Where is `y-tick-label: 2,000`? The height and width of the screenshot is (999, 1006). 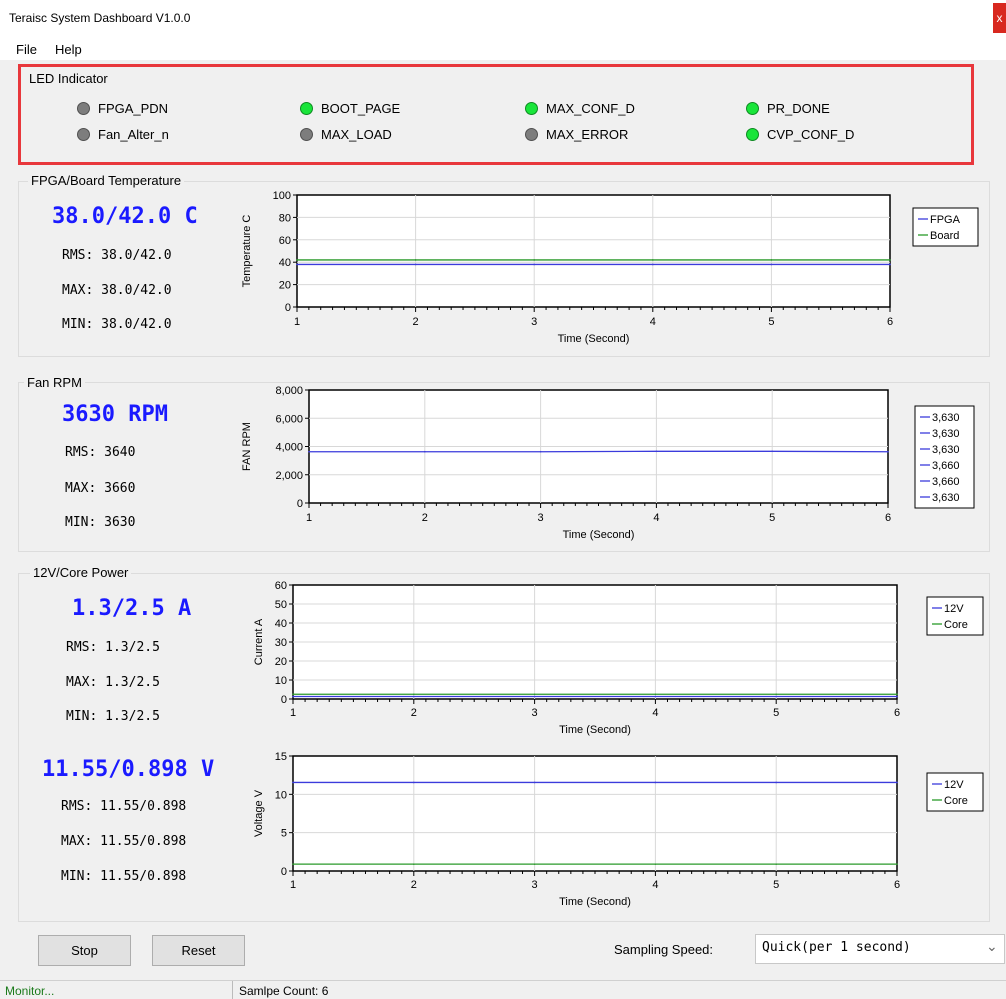 y-tick-label: 2,000 is located at coordinates (289, 476).